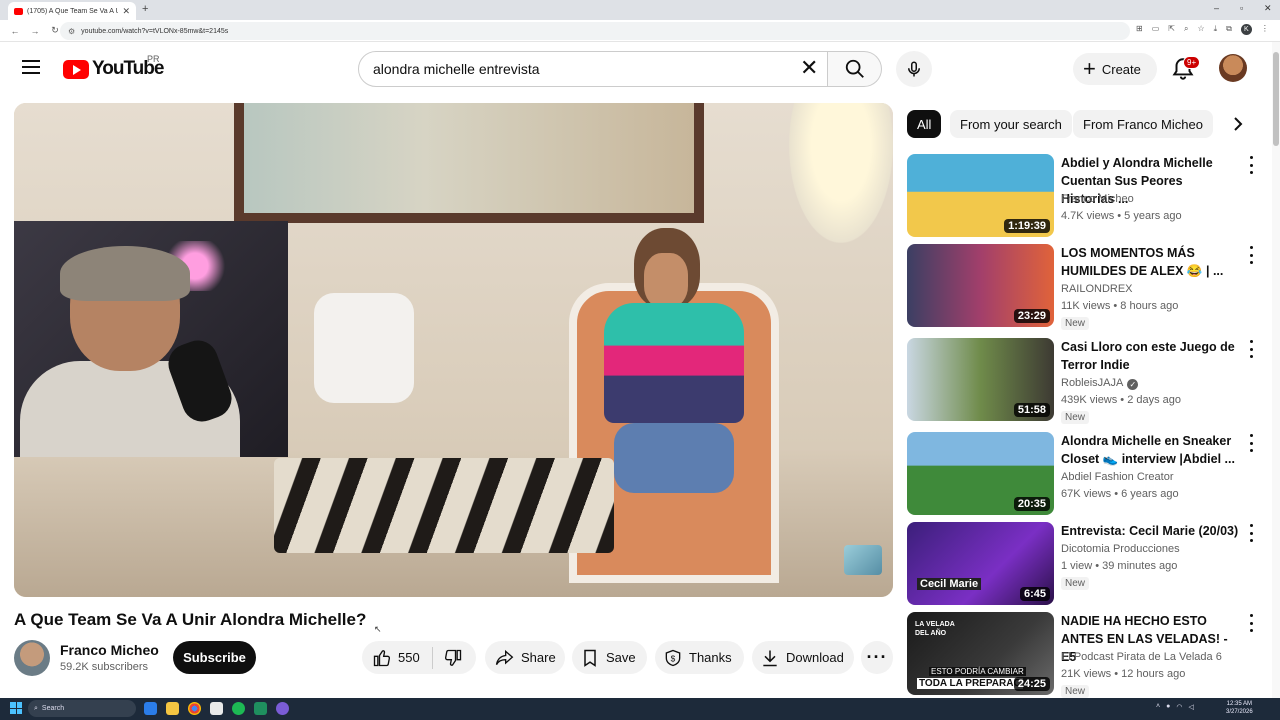 This screenshot has width=1280, height=720. I want to click on browser-profile-icon: K, so click(1246, 29).